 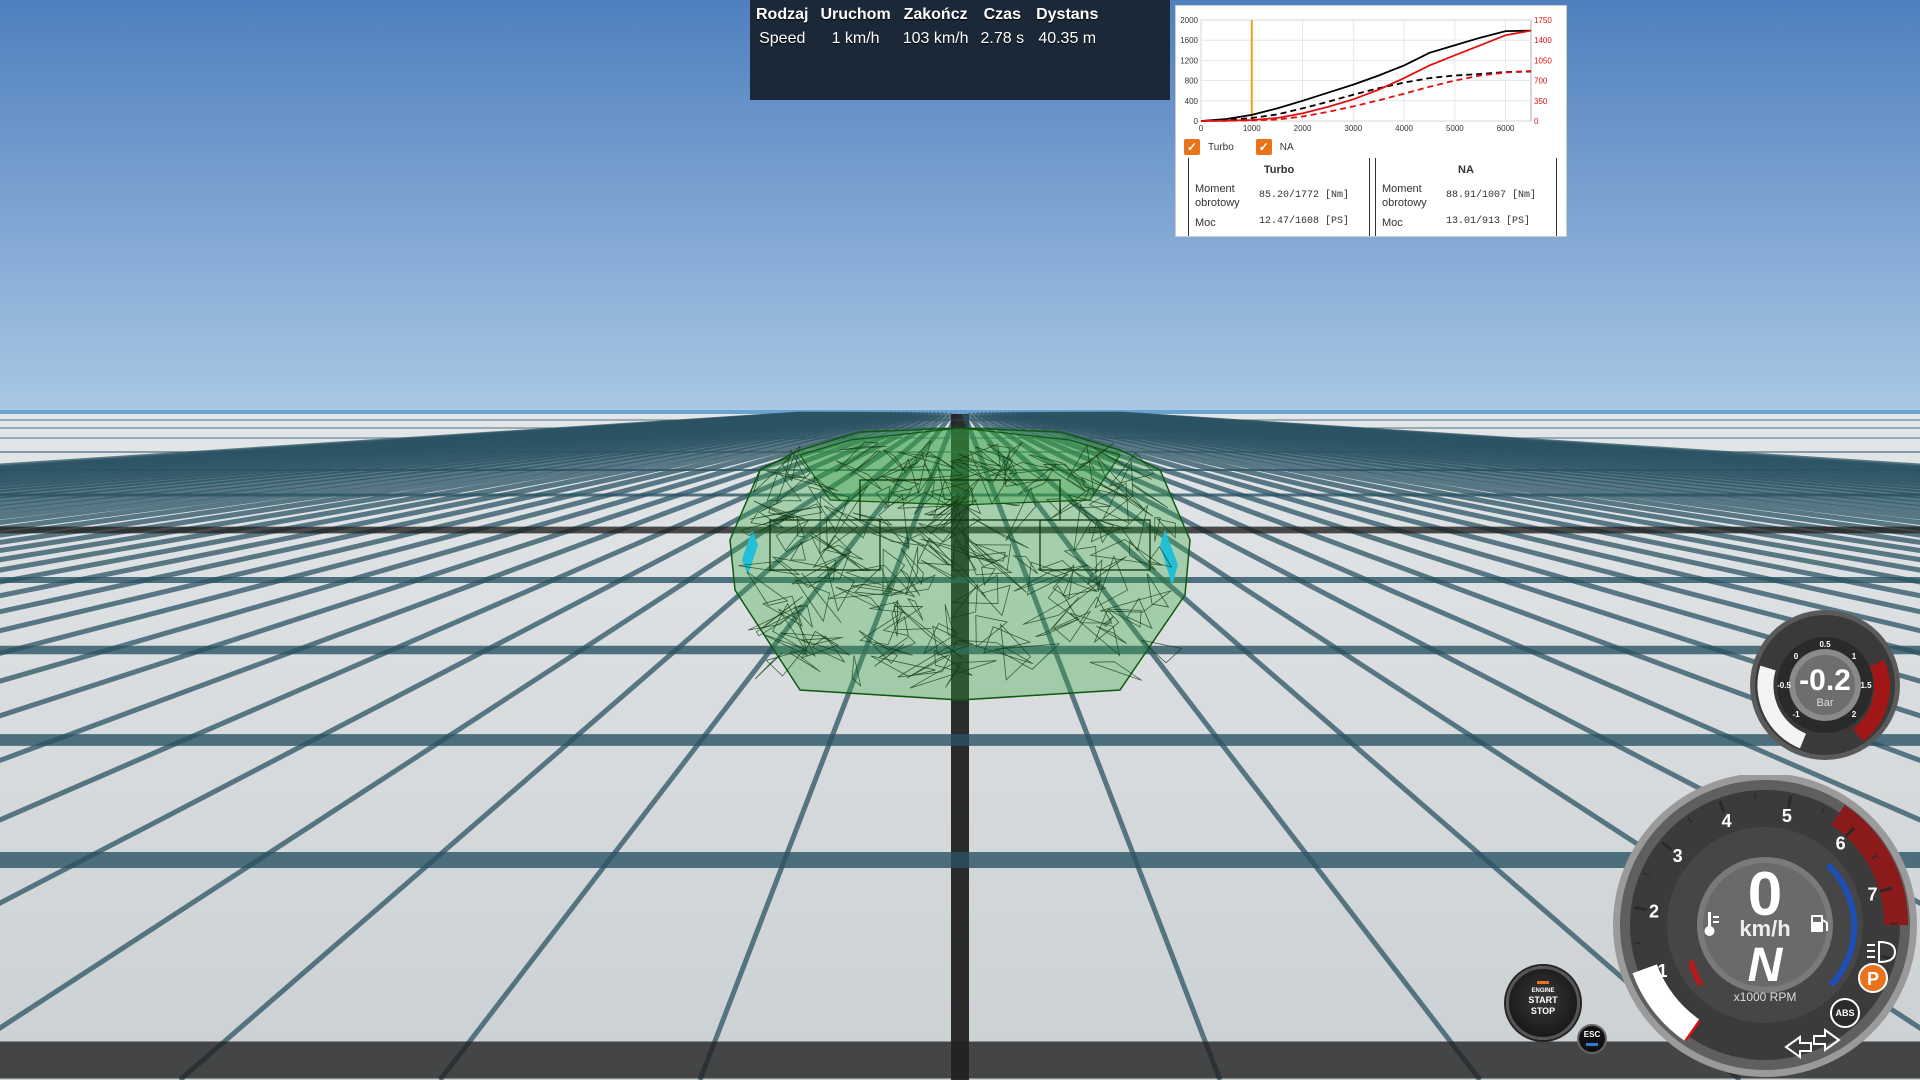 What do you see at coordinates (1279, 170) in the screenshot?
I see `turbo-spec-title: Turbo` at bounding box center [1279, 170].